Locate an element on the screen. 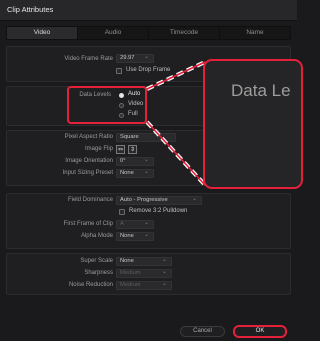  zoom-callout: Data Le is located at coordinates (253, 124).